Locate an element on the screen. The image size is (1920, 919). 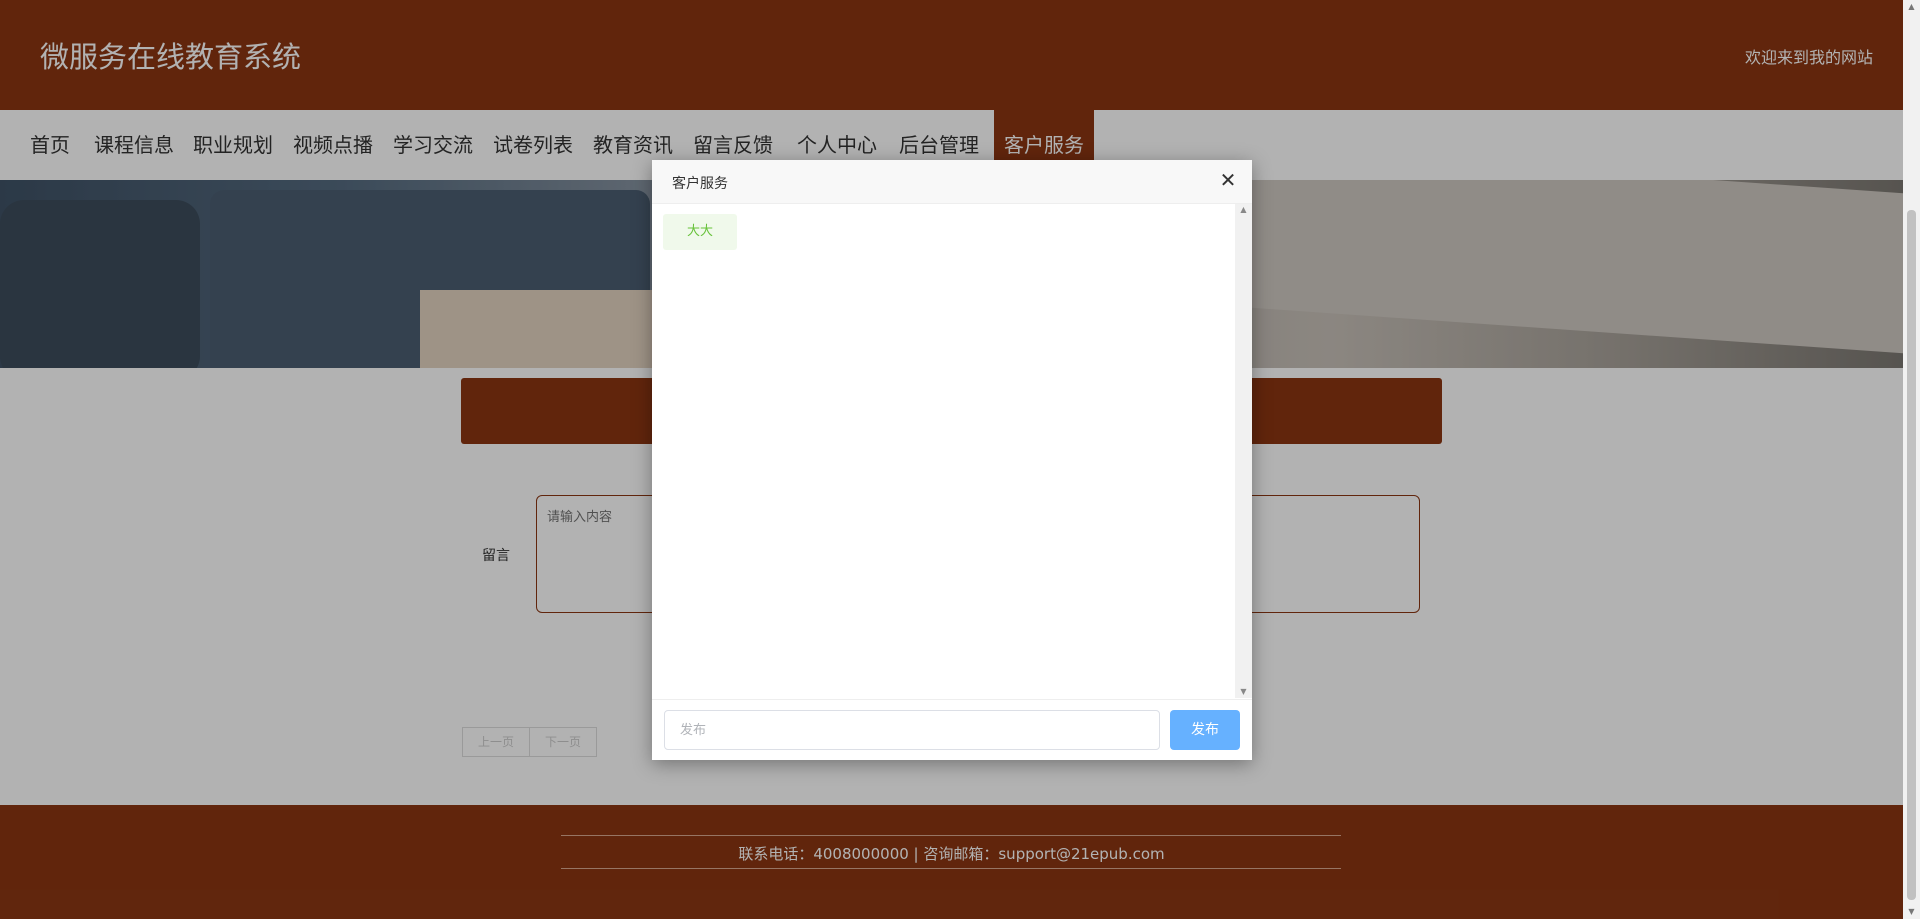
chat-input is located at coordinates (912, 730).